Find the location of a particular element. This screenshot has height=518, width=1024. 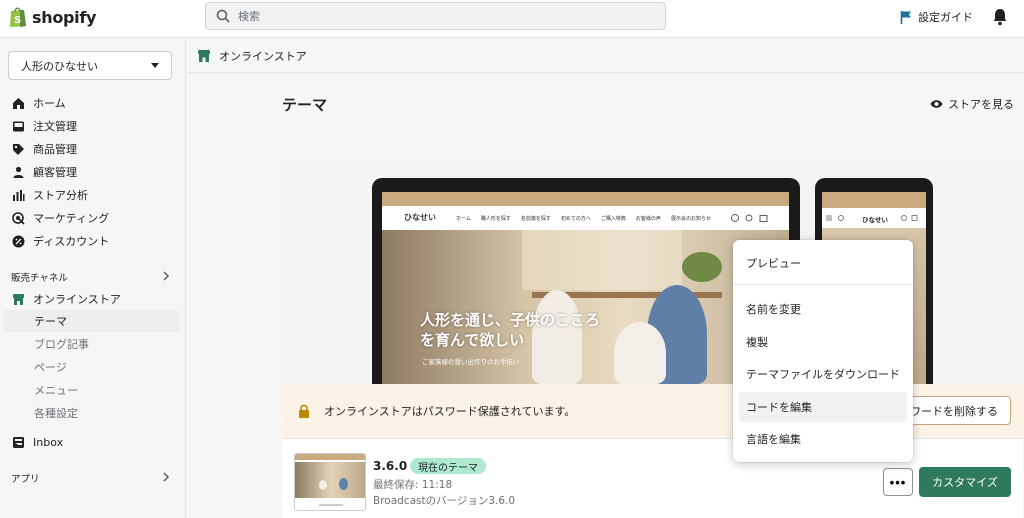

caret-down-icon is located at coordinates (155, 65).